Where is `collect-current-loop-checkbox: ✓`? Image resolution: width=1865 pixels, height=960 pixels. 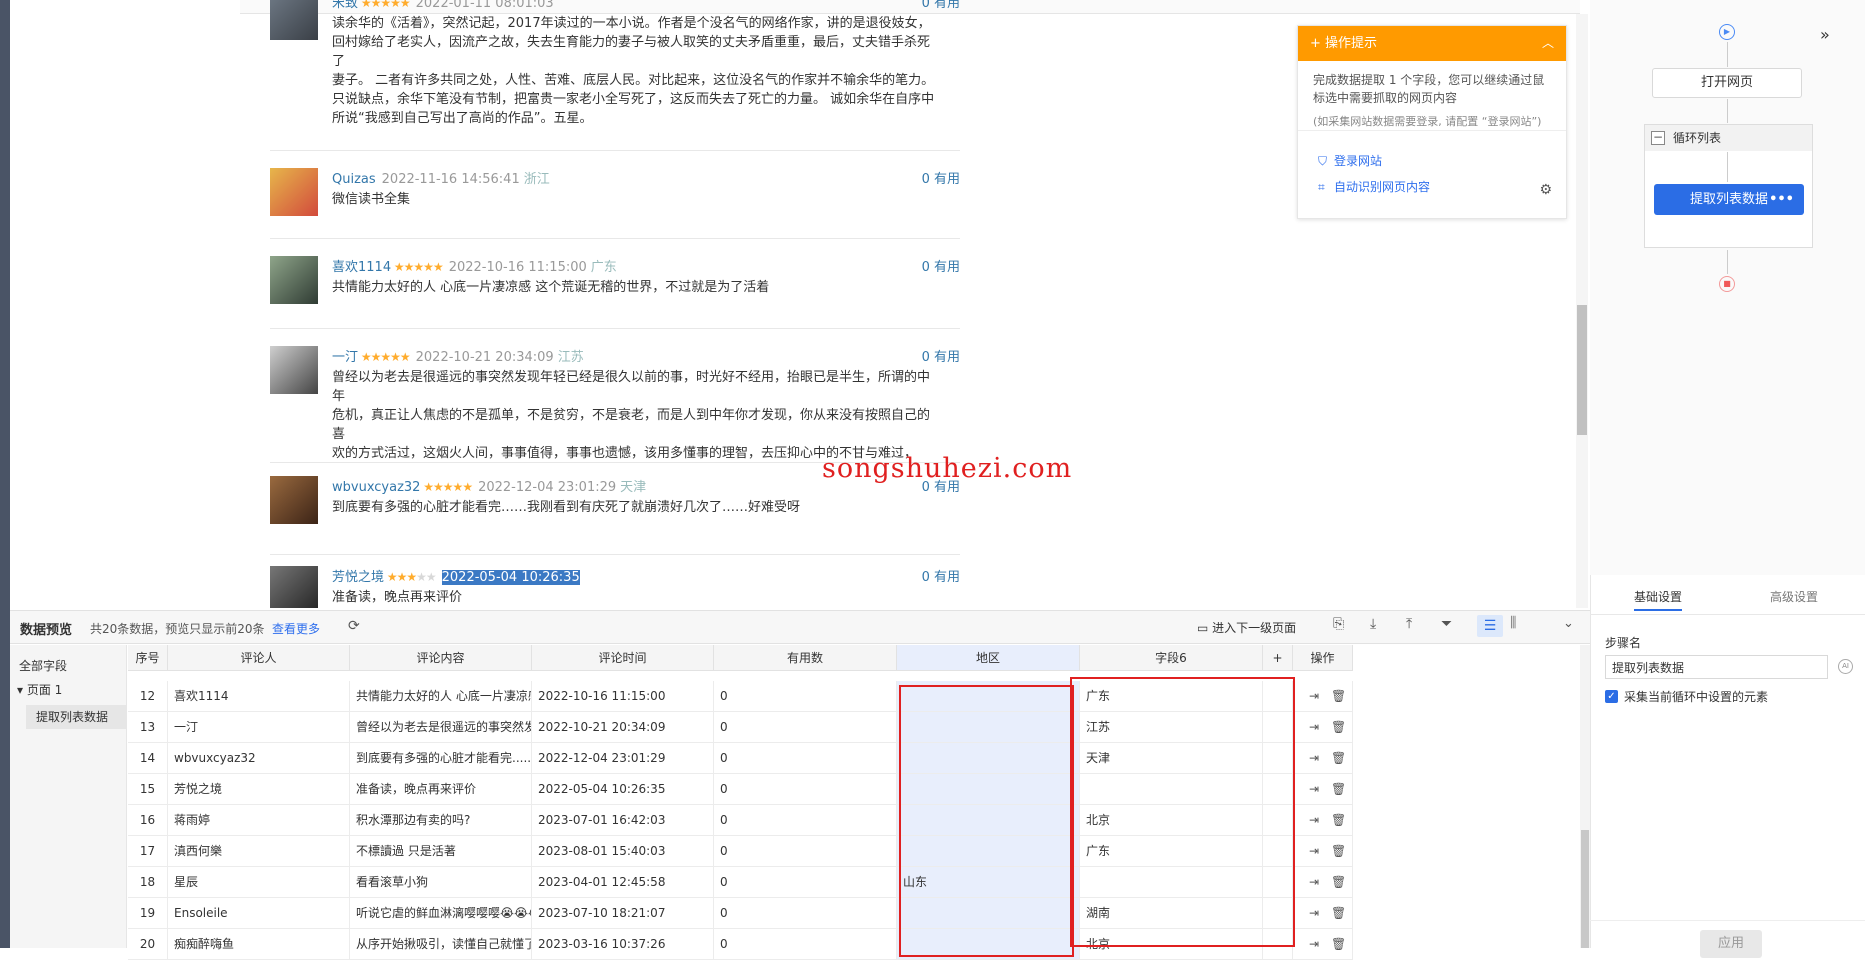 collect-current-loop-checkbox: ✓ is located at coordinates (1611, 696).